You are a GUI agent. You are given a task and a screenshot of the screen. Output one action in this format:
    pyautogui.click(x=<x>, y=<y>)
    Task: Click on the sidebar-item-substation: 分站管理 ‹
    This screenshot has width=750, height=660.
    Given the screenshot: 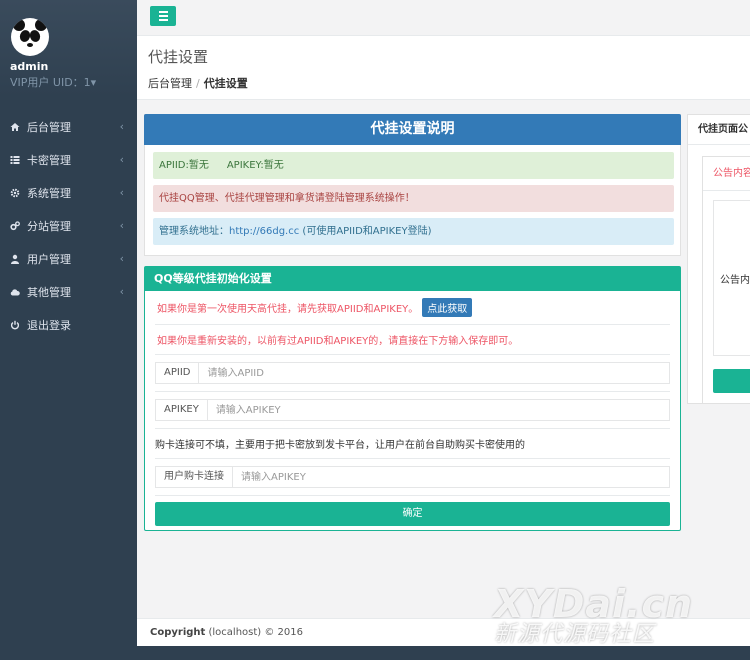 What is the action you would take?
    pyautogui.click(x=68, y=225)
    